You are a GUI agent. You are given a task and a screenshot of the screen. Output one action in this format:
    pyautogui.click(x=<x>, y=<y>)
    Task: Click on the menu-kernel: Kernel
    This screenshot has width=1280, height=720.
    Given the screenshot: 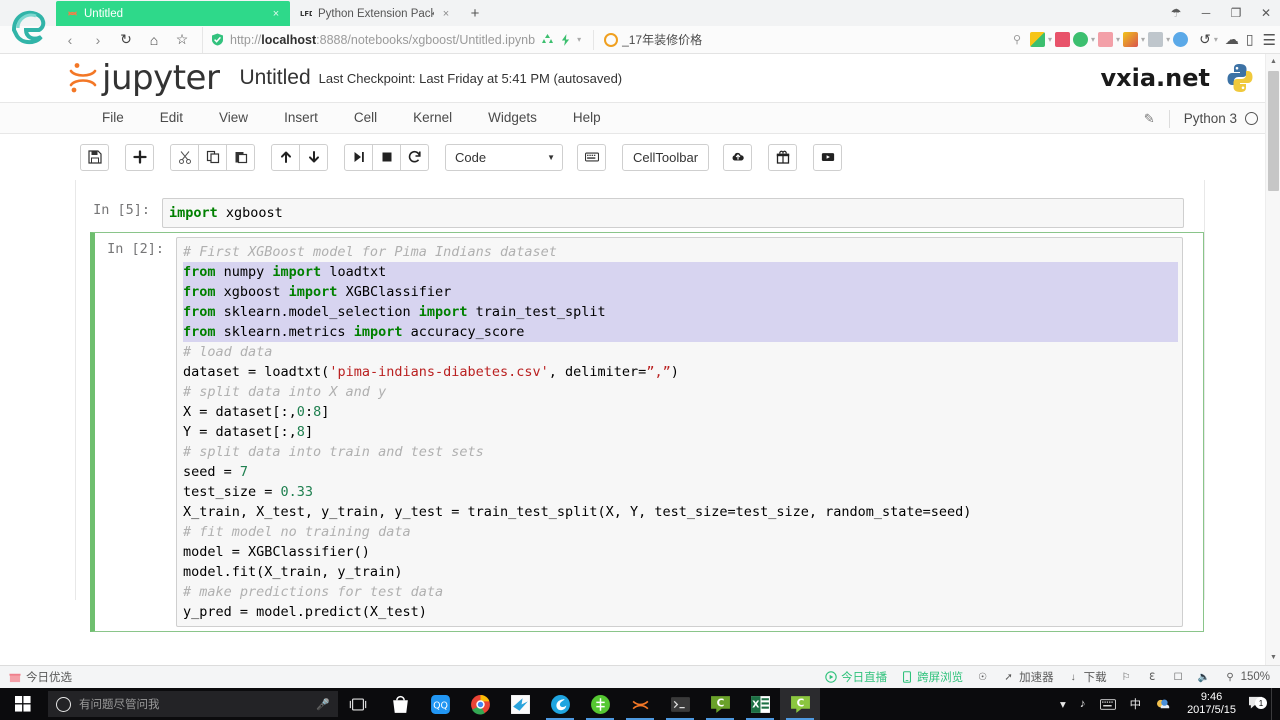 What is the action you would take?
    pyautogui.click(x=432, y=118)
    